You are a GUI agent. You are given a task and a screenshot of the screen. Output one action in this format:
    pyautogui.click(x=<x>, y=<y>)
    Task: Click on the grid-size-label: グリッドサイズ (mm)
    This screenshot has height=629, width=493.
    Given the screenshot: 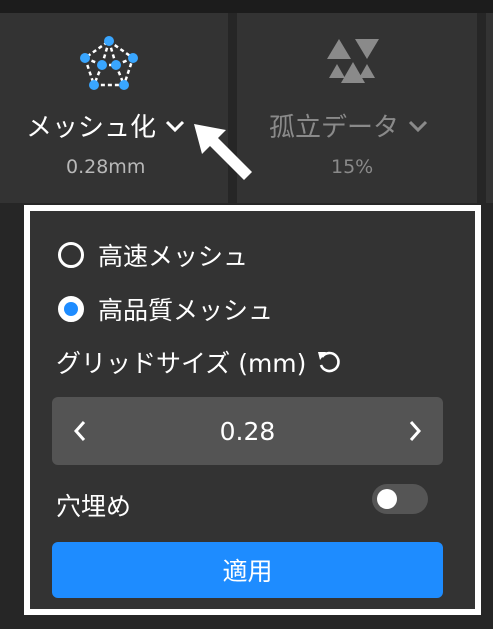 What is the action you would take?
    pyautogui.click(x=181, y=363)
    